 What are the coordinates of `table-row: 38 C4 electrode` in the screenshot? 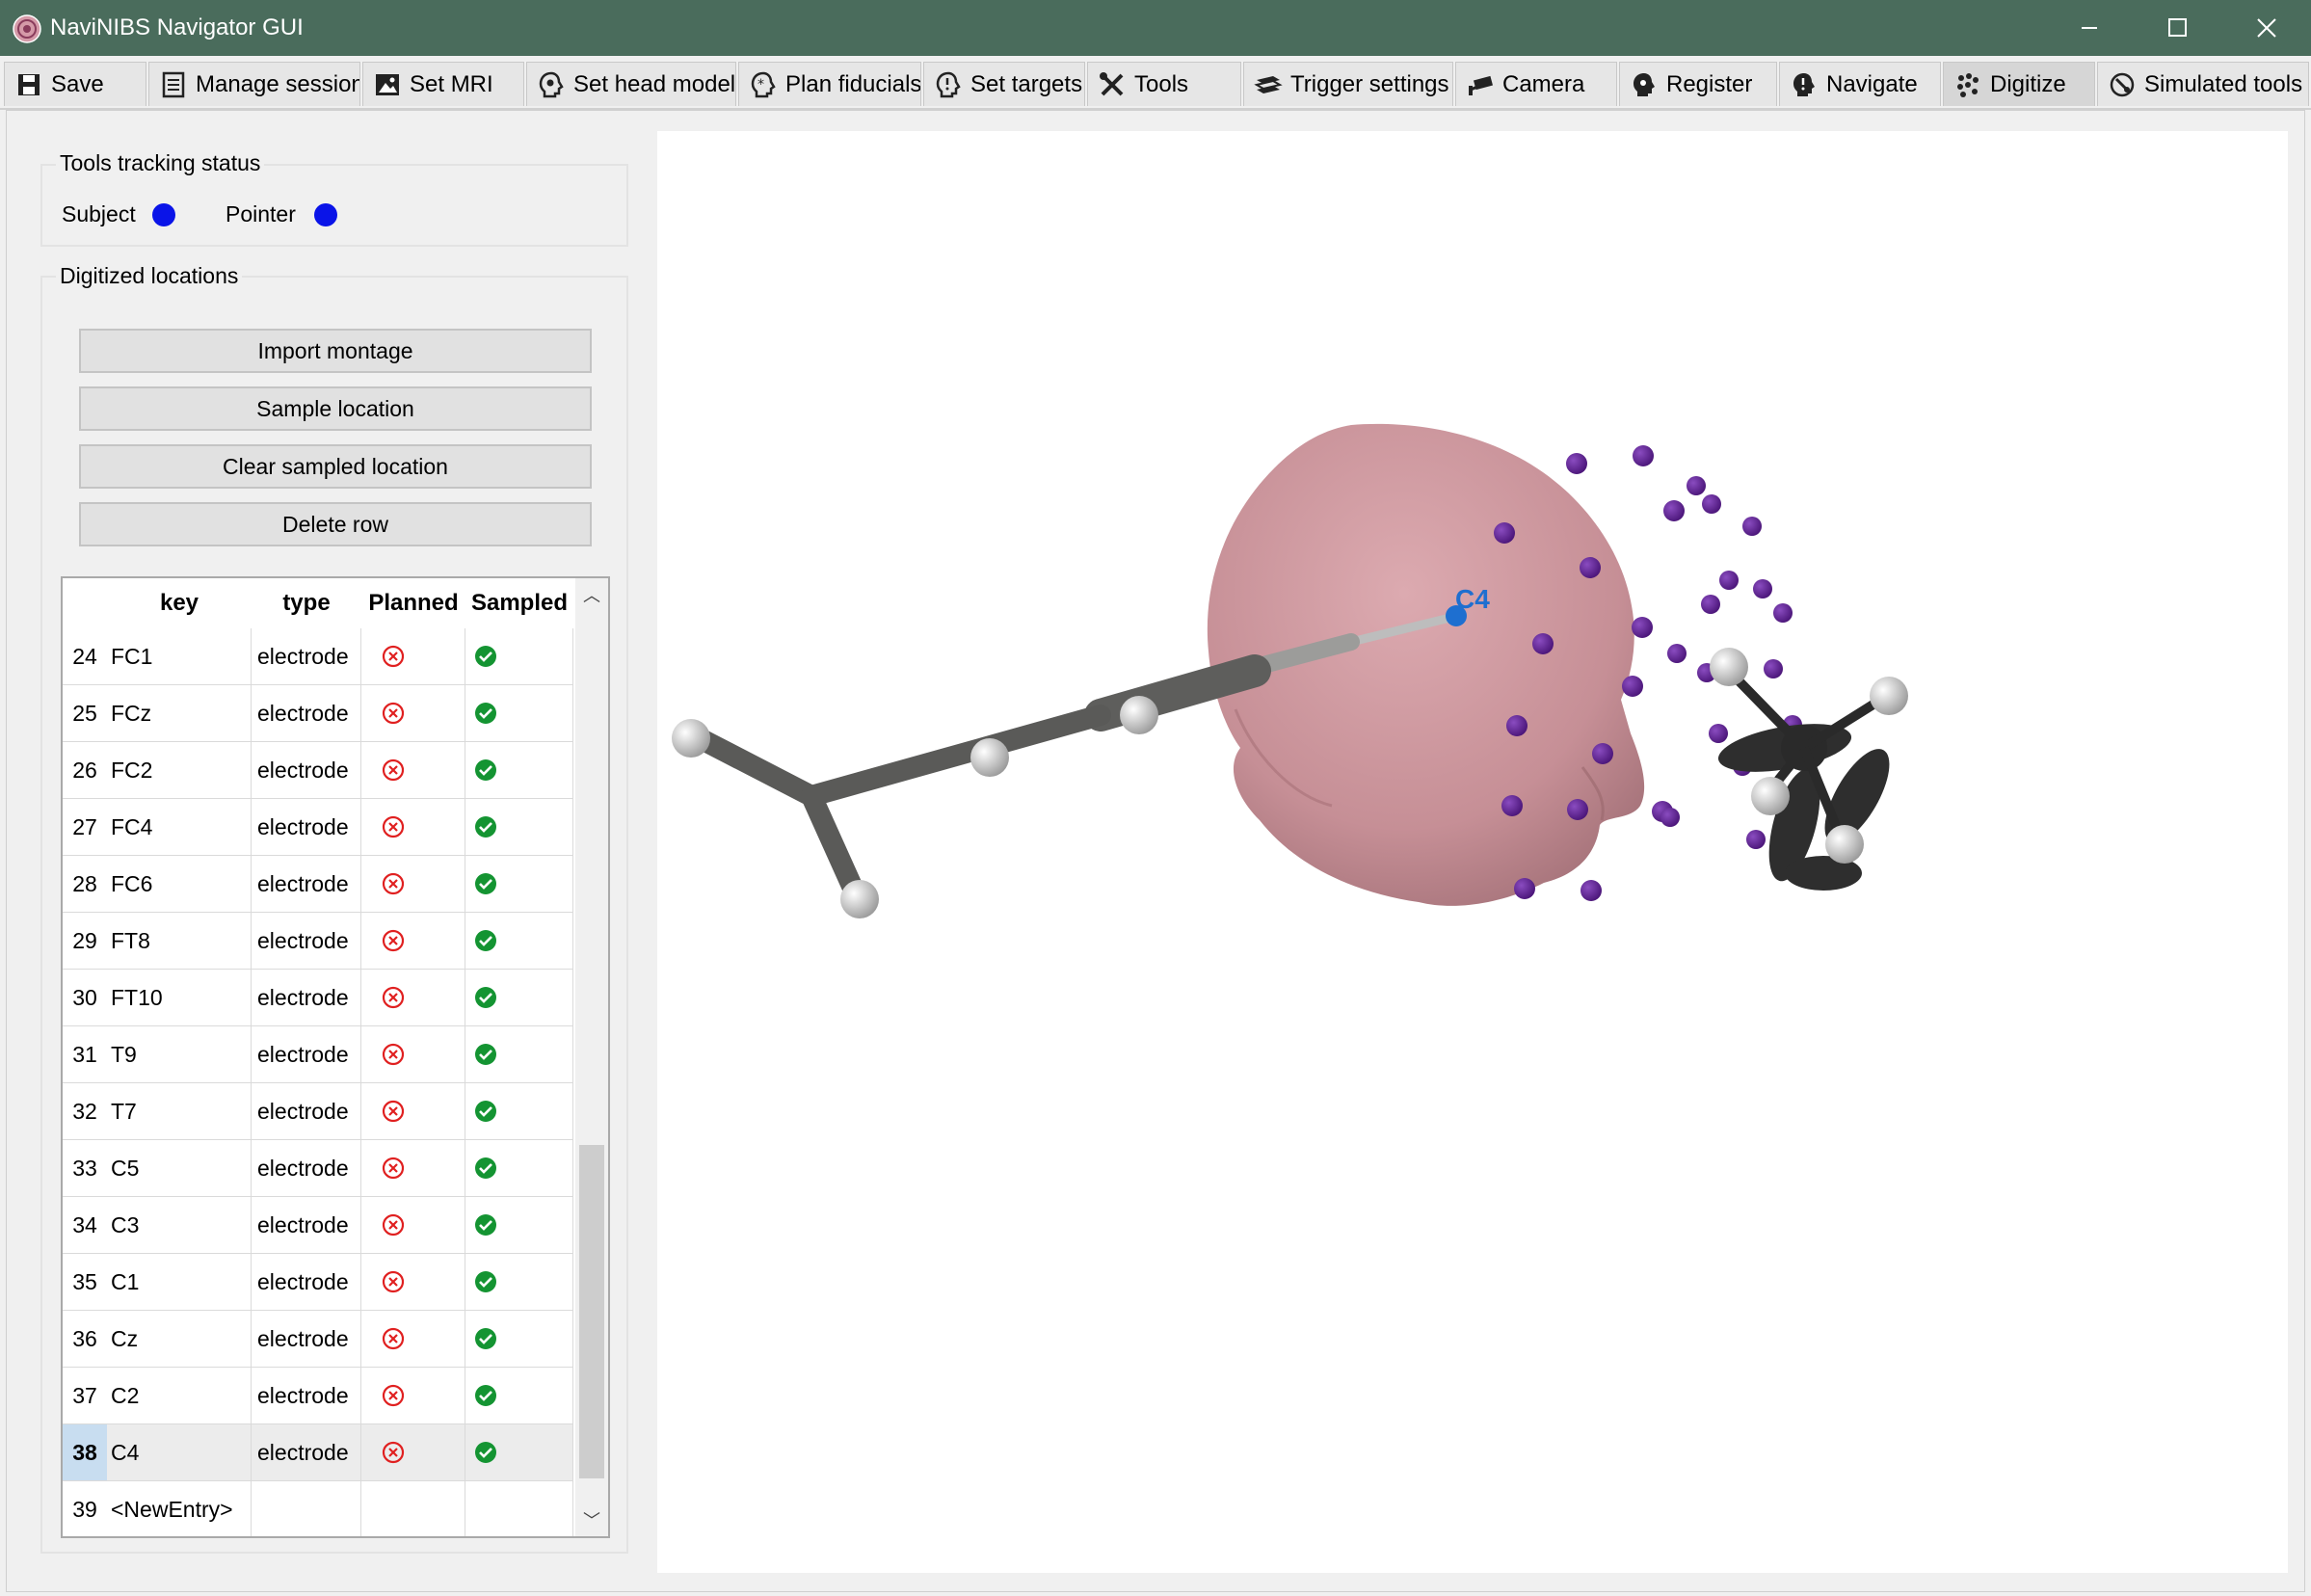 It's located at (318, 1453).